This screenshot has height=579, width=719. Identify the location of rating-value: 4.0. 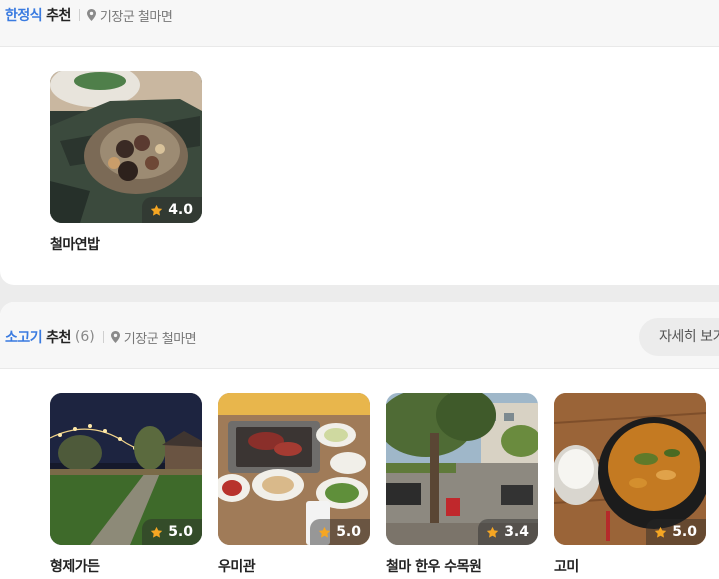
(180, 210).